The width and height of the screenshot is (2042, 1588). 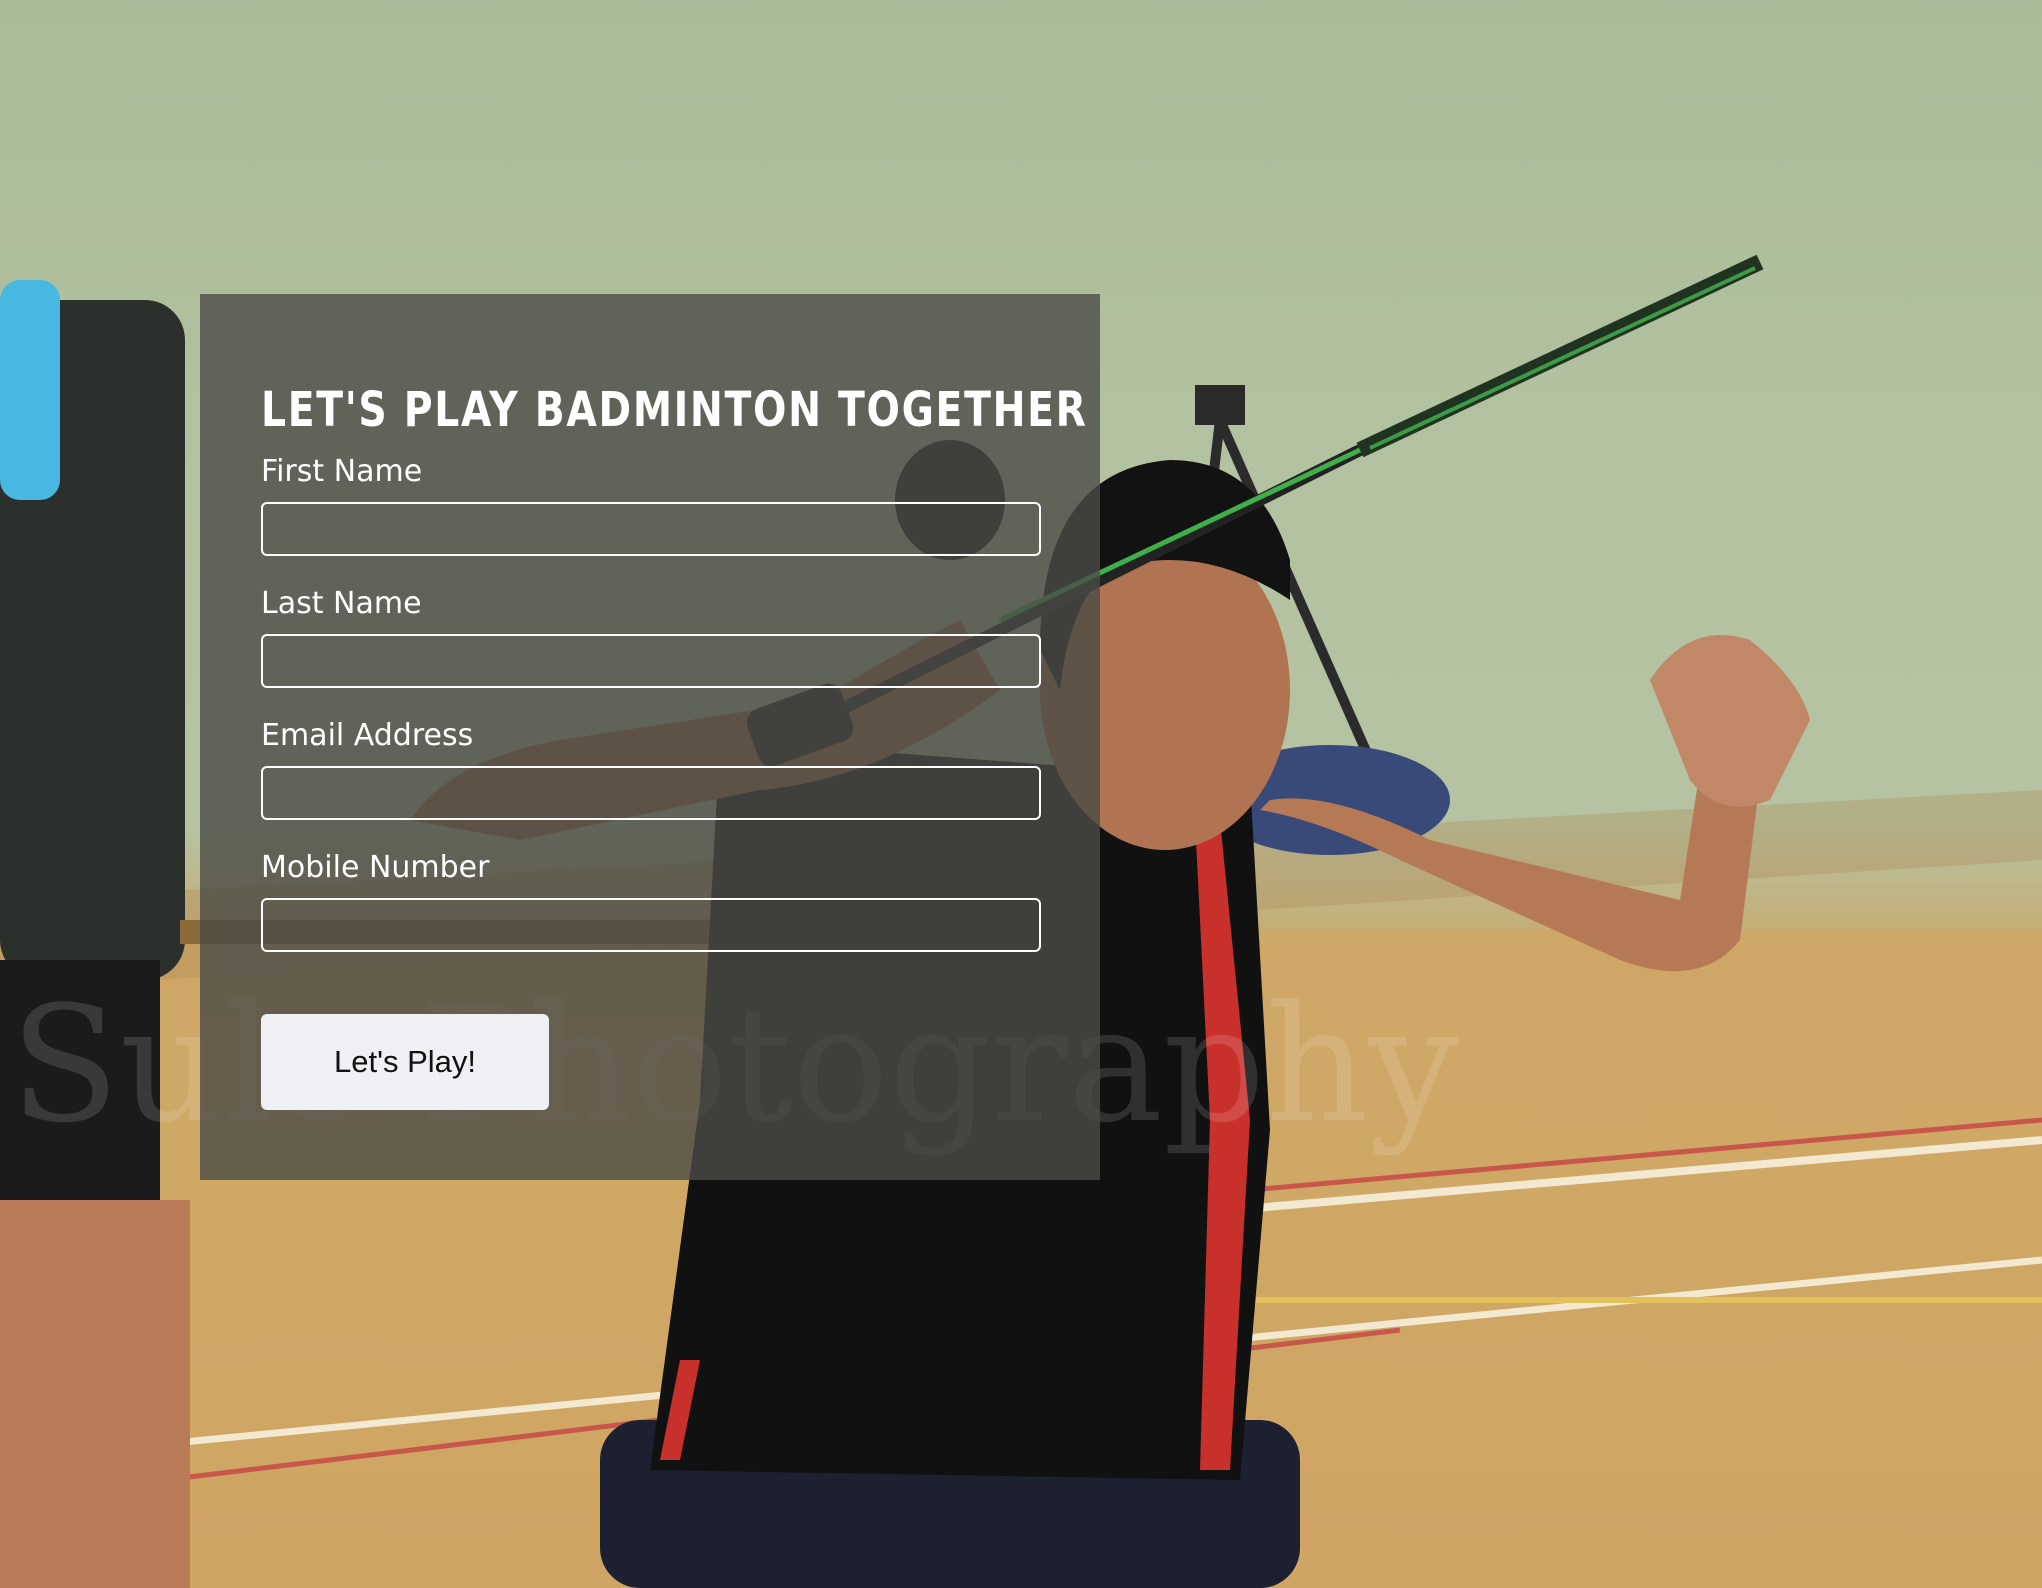 What do you see at coordinates (30, 390) in the screenshot?
I see `towel` at bounding box center [30, 390].